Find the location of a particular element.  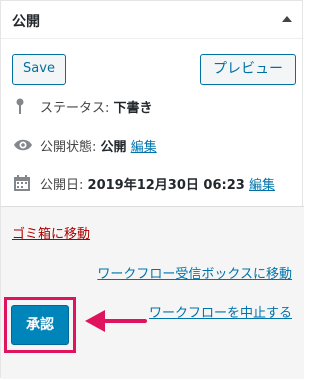

approve-button: 承認 is located at coordinates (40, 325).